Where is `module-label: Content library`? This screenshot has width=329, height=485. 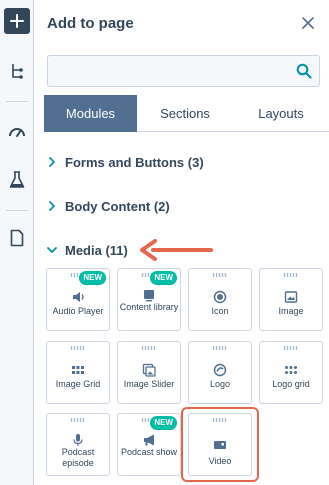 module-label: Content library is located at coordinates (149, 307).